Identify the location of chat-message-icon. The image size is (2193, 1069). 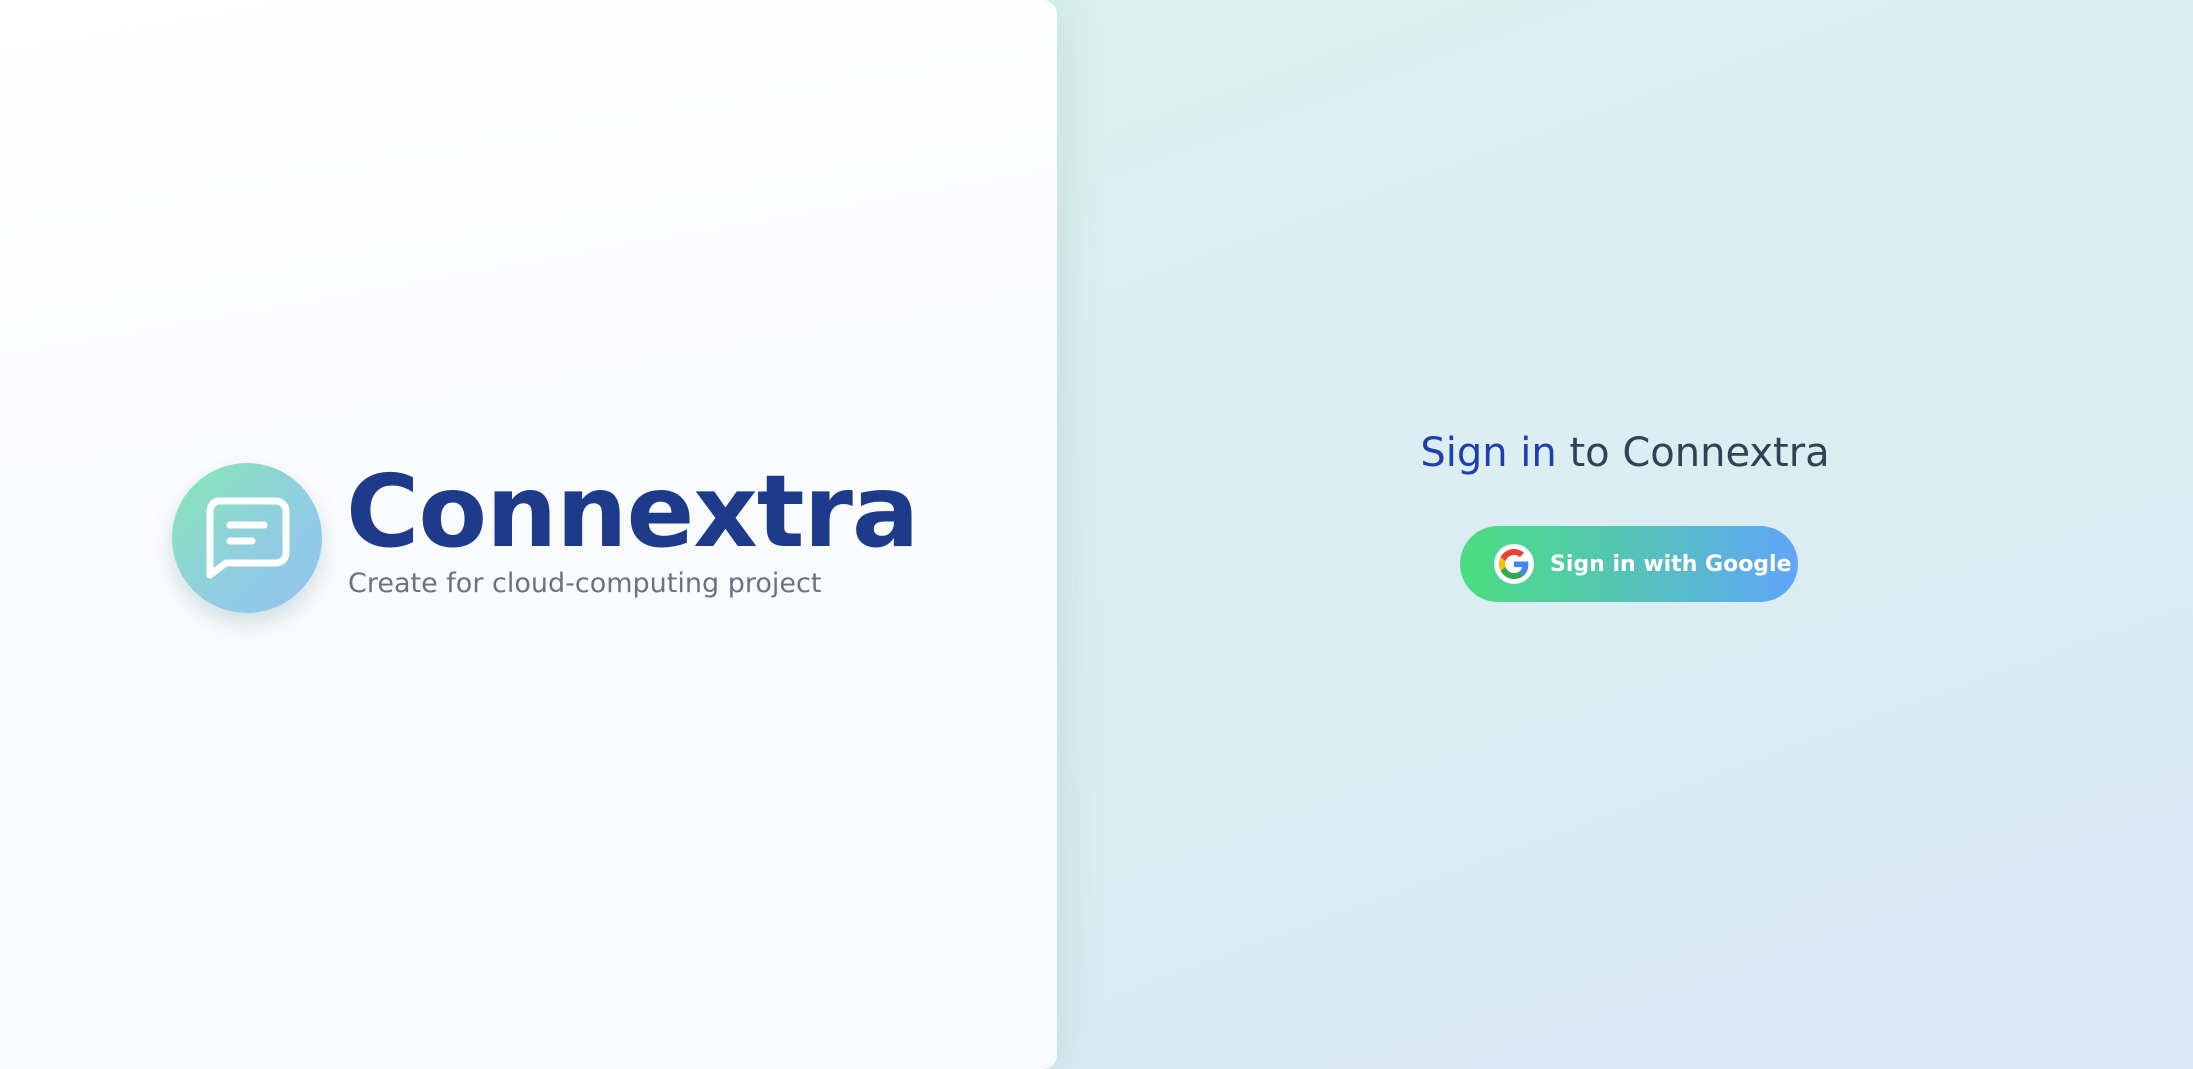
(248, 538).